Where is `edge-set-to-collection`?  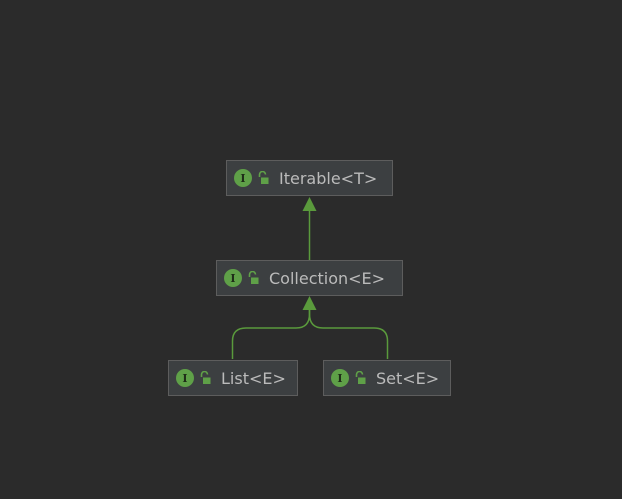 edge-set-to-collection is located at coordinates (348, 334).